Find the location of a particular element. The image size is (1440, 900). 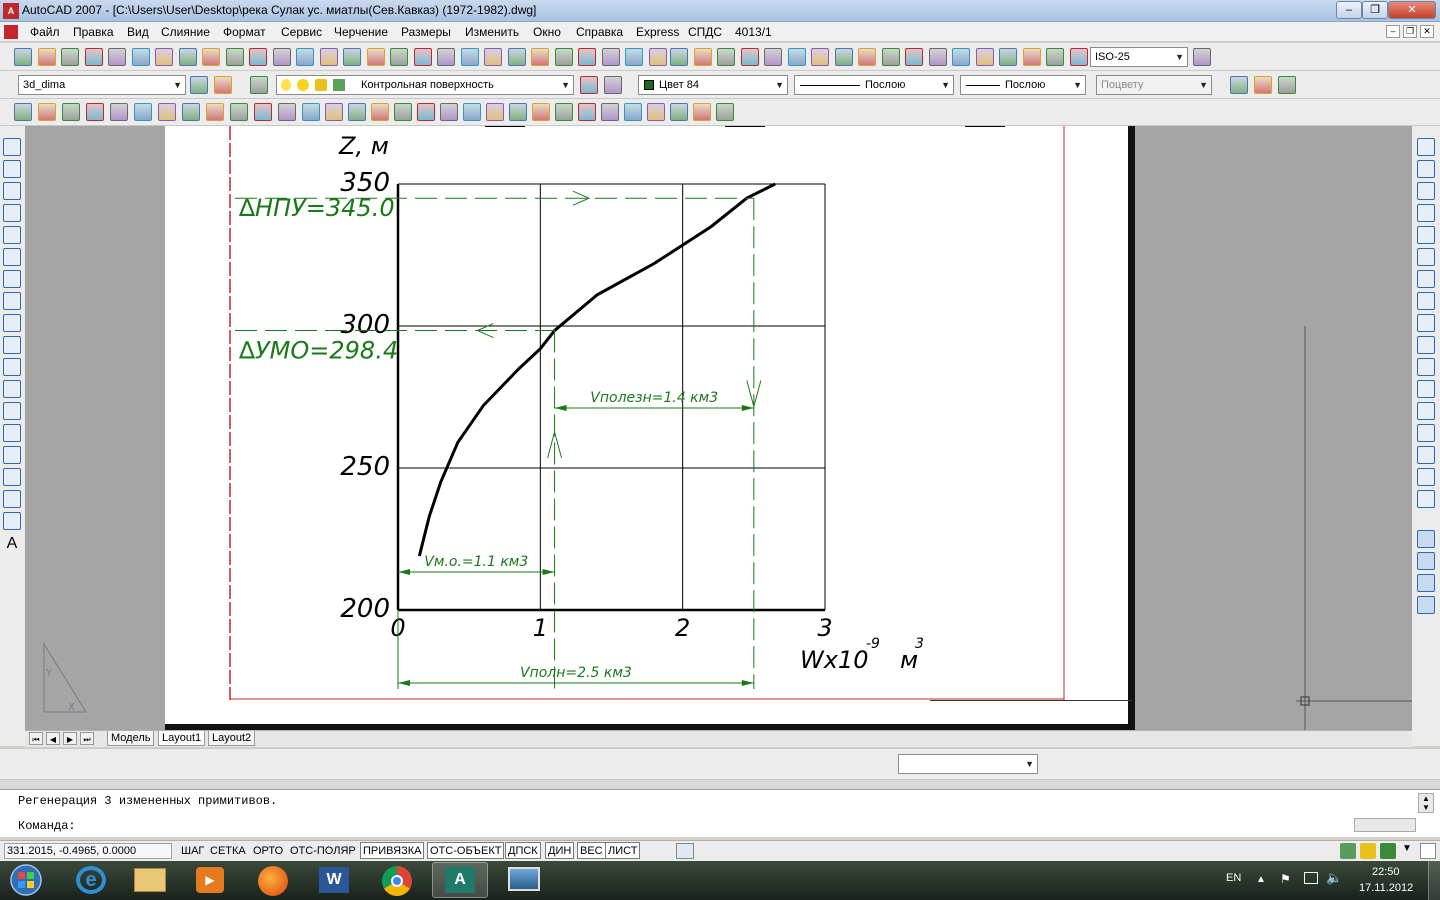

standard-tool-30-icon is located at coordinates (726, 57).